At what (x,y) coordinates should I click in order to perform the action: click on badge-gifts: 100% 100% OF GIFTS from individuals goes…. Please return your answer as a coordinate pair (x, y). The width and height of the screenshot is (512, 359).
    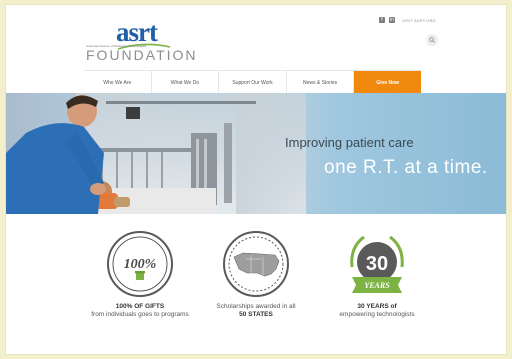
    Looking at the image, I should click on (140, 273).